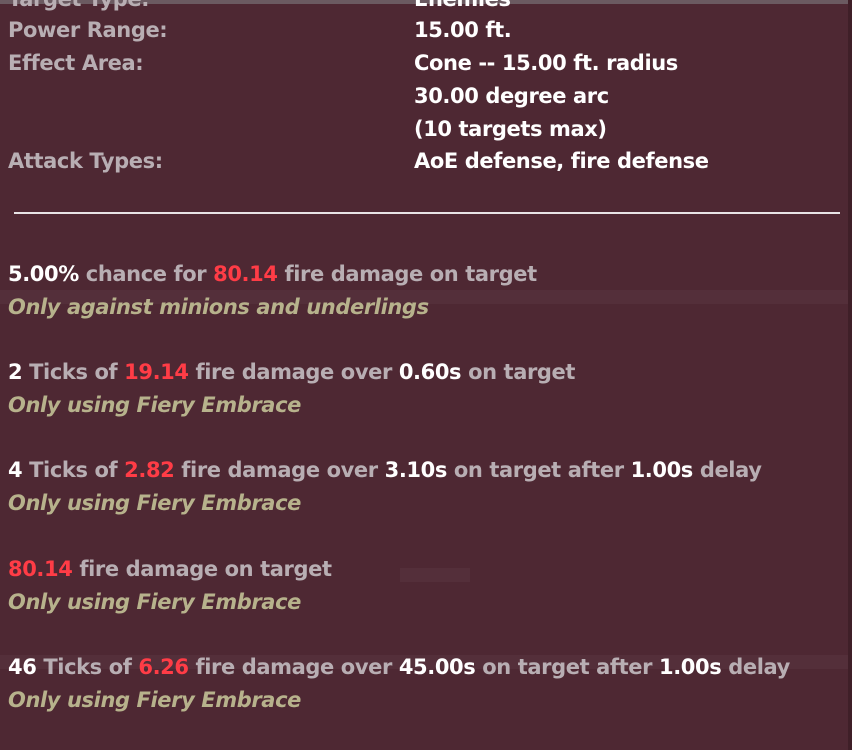 Image resolution: width=852 pixels, height=750 pixels. I want to click on effect-text: chance for, so click(146, 274).